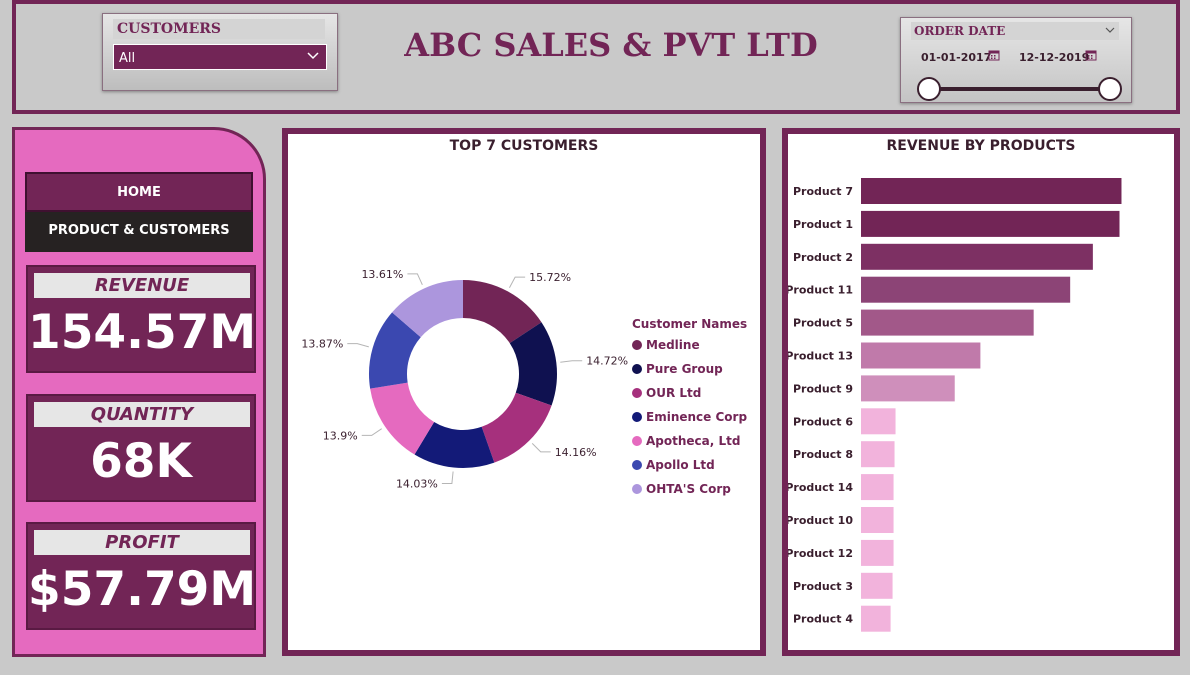 The height and width of the screenshot is (675, 1190). I want to click on nav-home-button: HOME, so click(139, 192).